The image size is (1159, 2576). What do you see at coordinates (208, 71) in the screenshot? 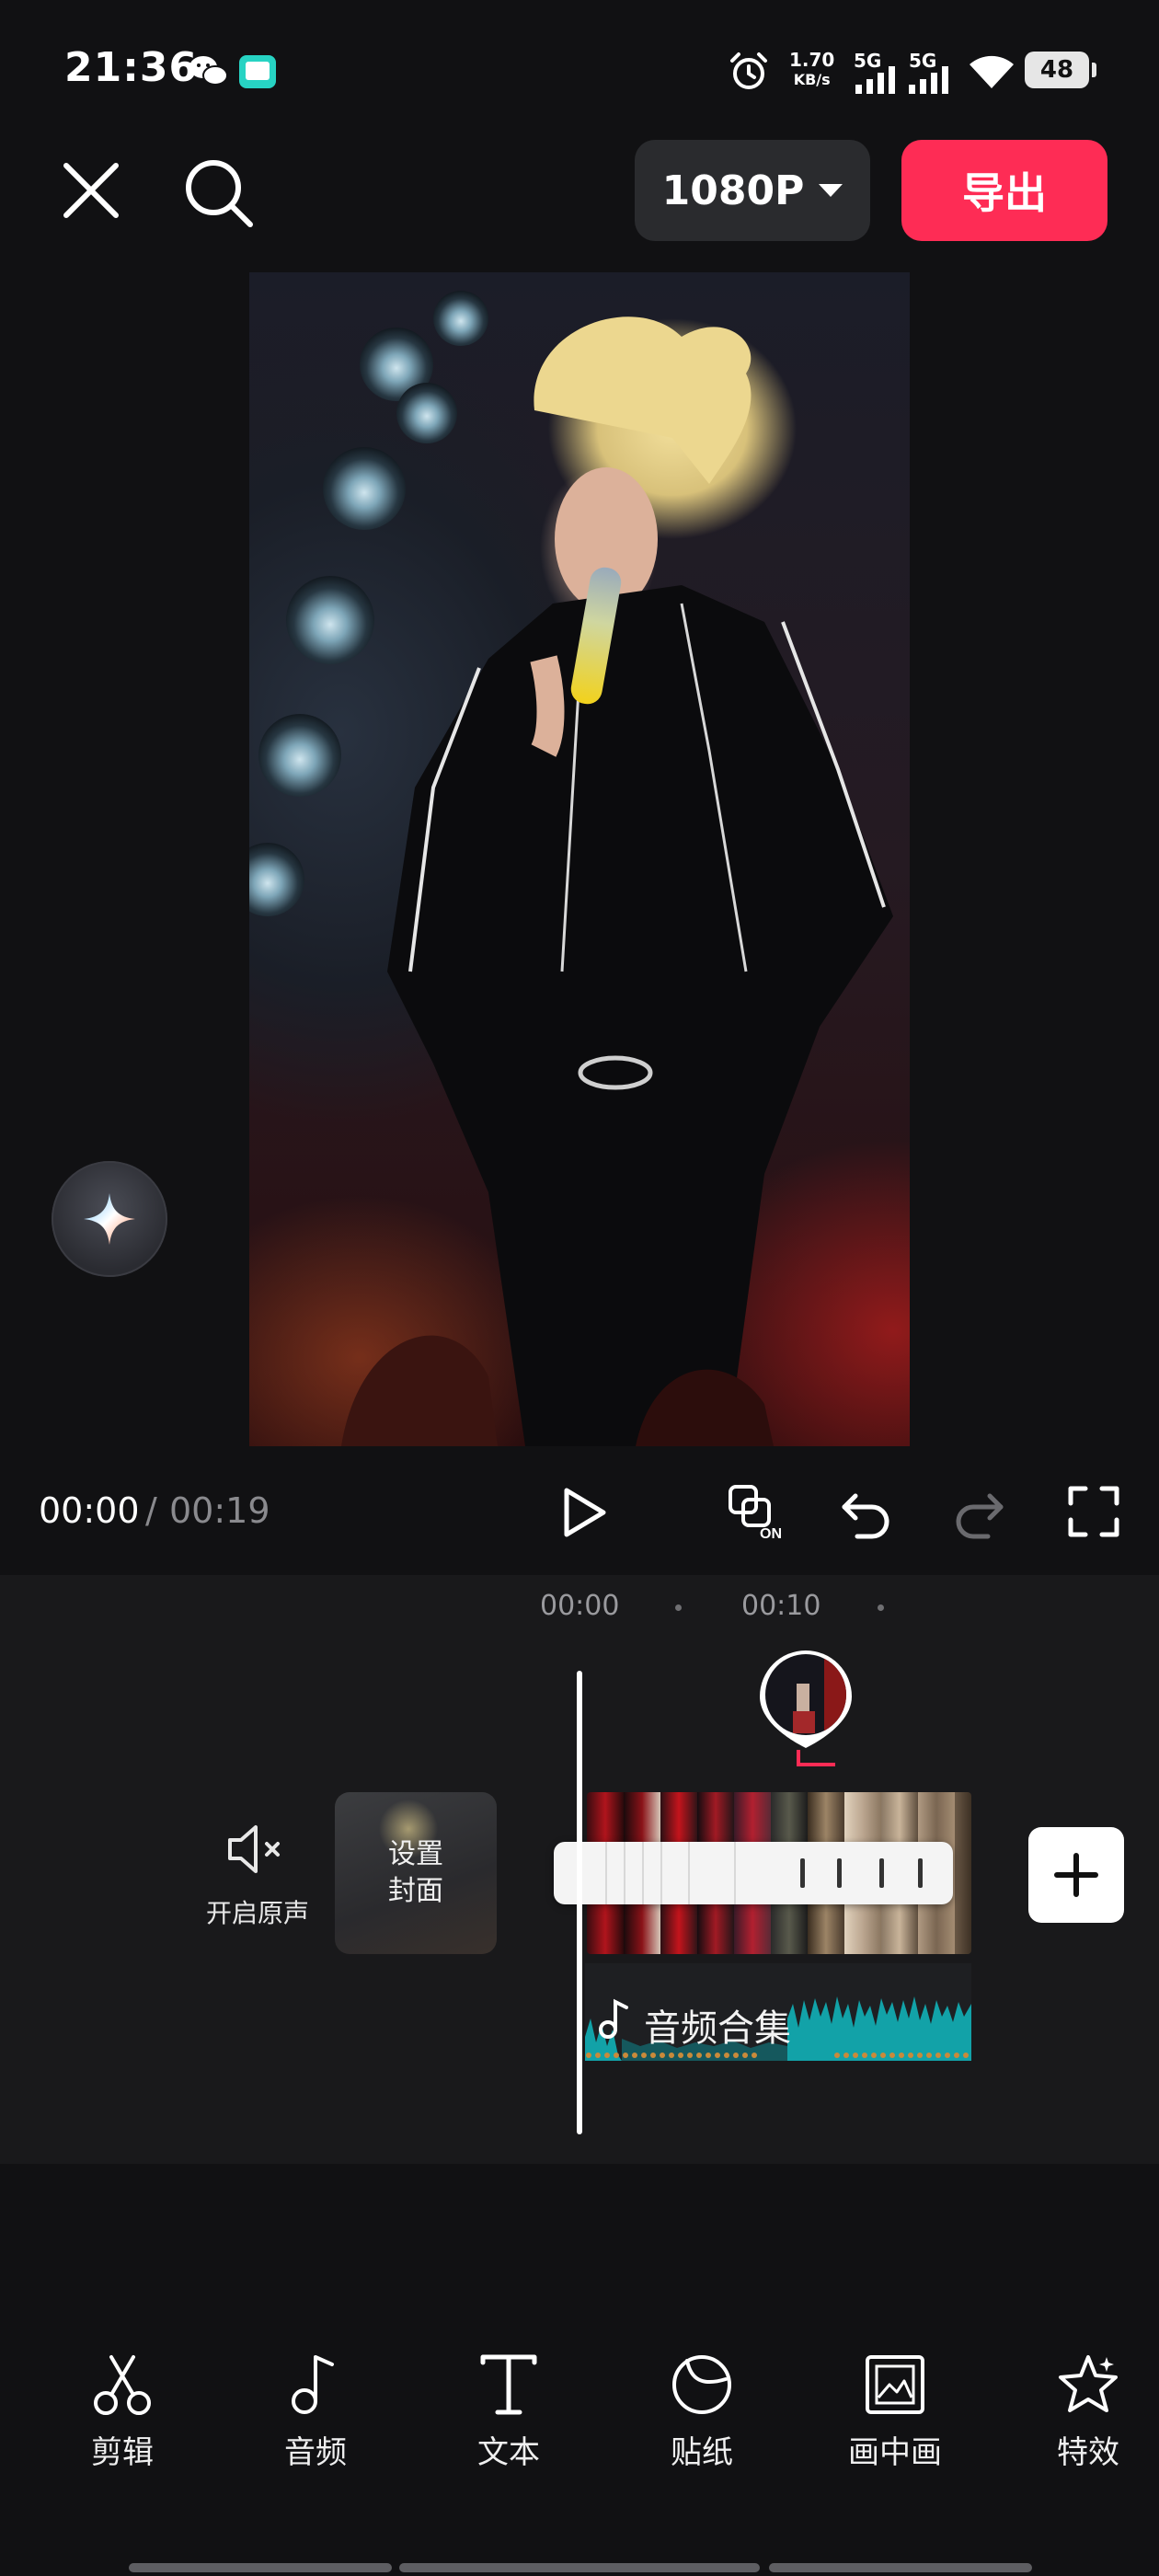
I see `wechat-icon` at bounding box center [208, 71].